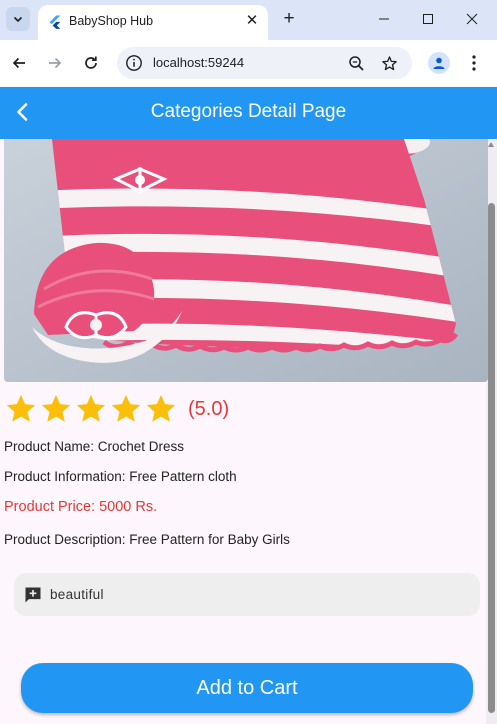 The image size is (497, 724). What do you see at coordinates (120, 476) in the screenshot?
I see `product-information: Product Information: Free Pattern cloth` at bounding box center [120, 476].